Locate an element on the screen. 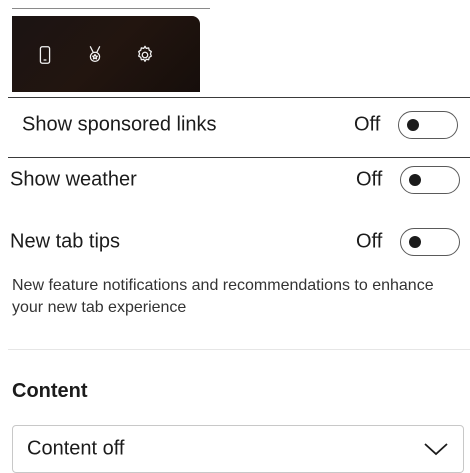  weather-state: Off is located at coordinates (369, 179).